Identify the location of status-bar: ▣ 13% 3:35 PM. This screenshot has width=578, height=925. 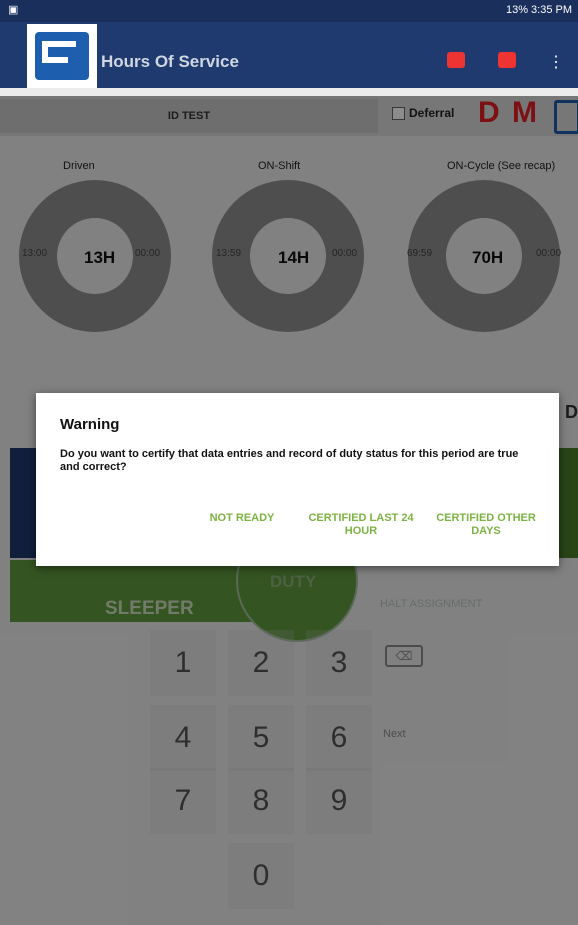
(289, 11).